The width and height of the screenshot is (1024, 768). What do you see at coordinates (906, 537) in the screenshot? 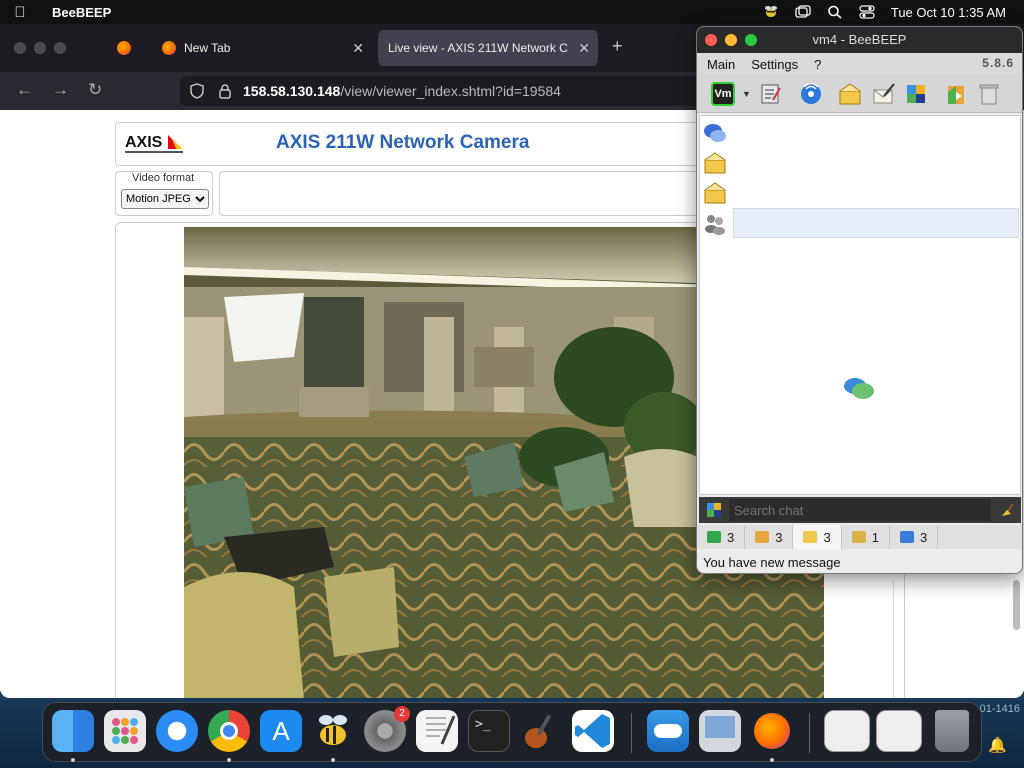
I see `file-share-icon` at bounding box center [906, 537].